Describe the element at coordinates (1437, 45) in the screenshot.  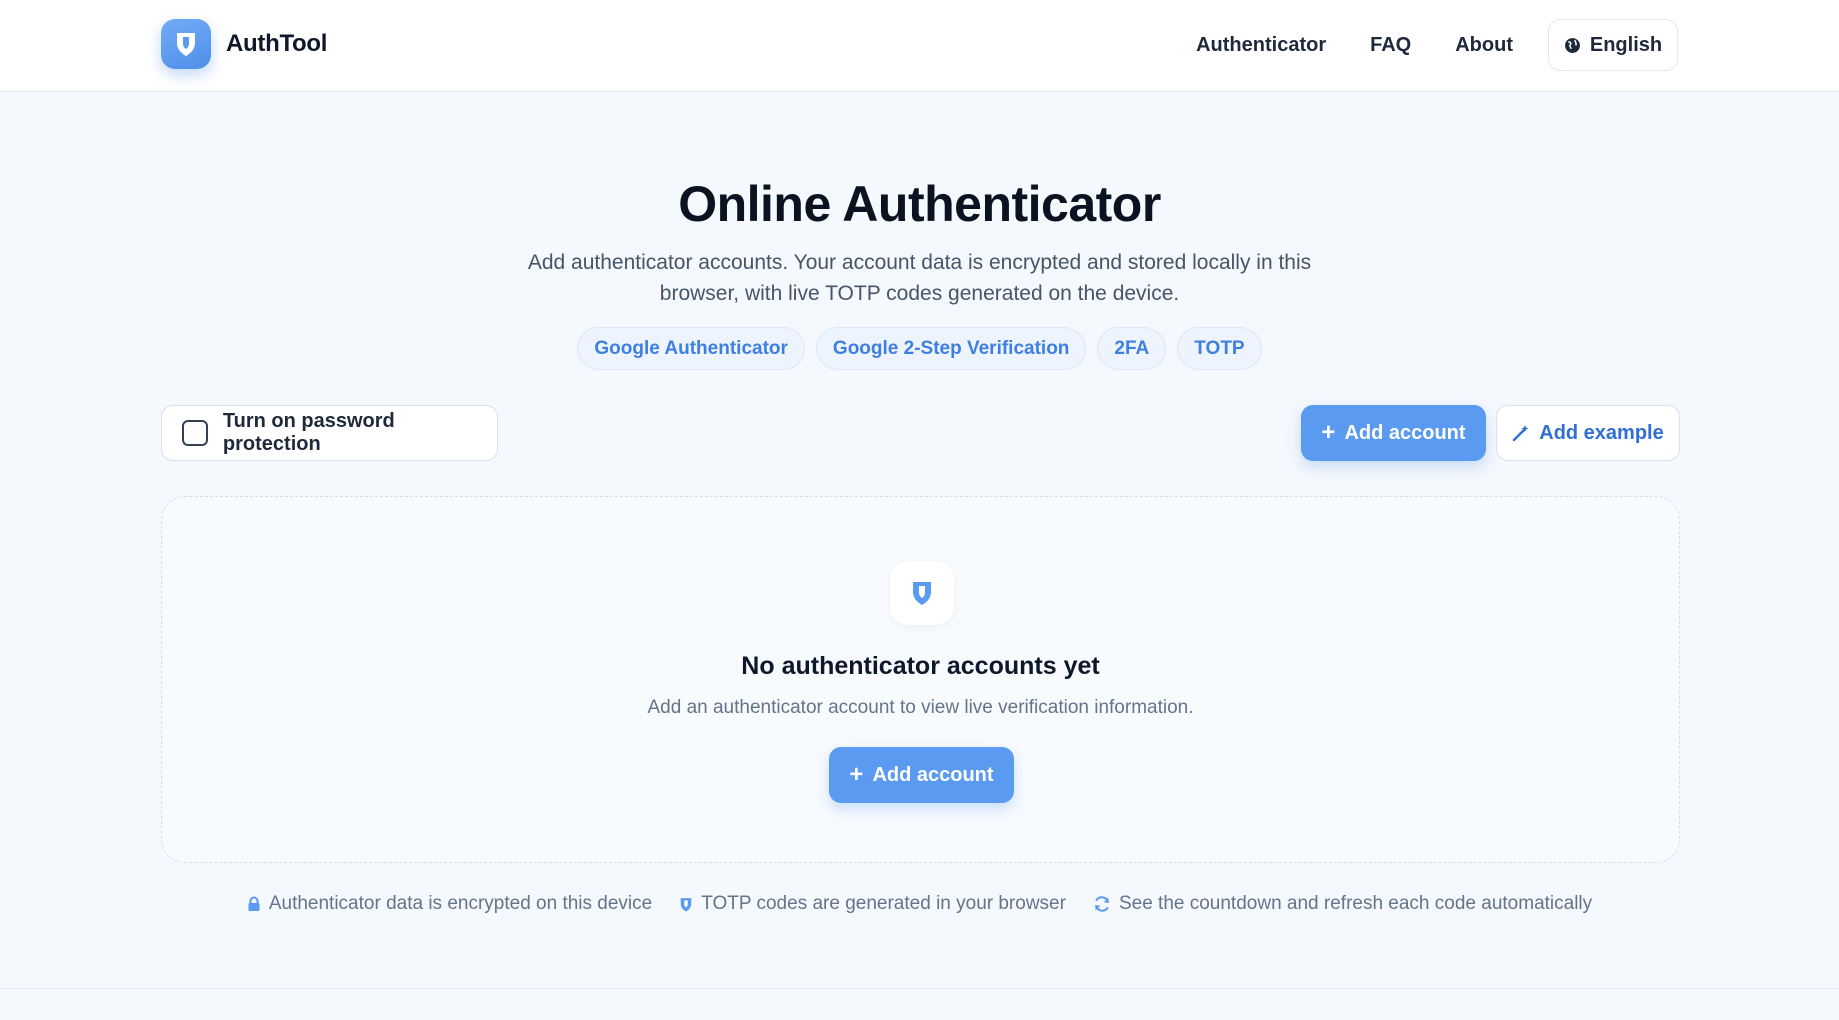
I see `main-nav: Authenticator FAQ About English` at that location.